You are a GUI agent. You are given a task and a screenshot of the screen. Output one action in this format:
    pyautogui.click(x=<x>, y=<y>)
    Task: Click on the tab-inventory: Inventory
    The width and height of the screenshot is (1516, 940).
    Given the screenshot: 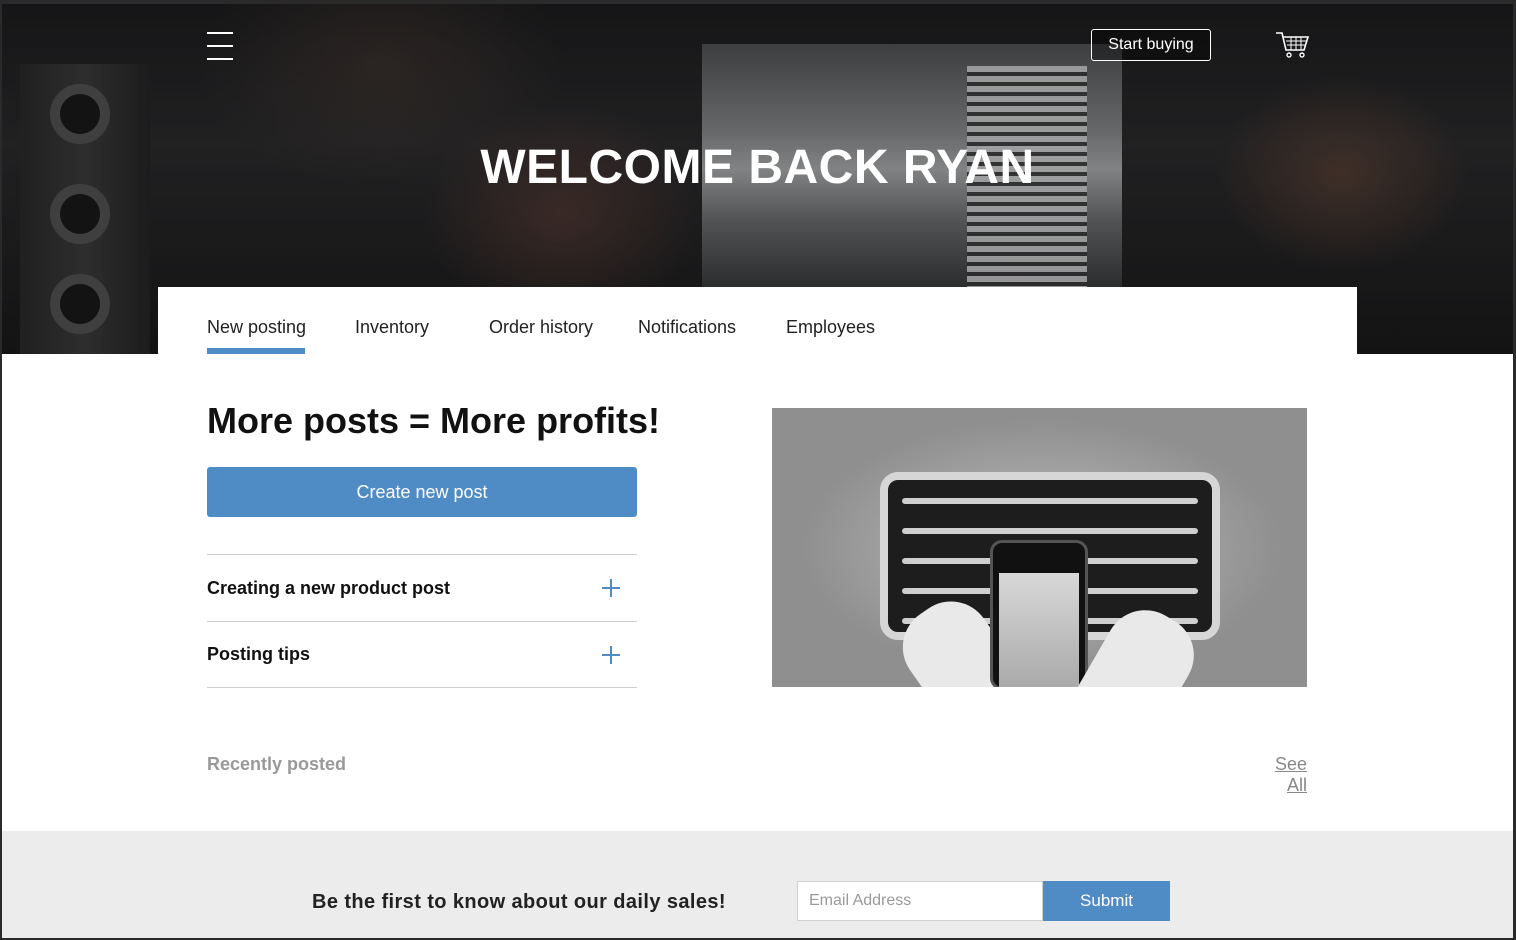 What is the action you would take?
    pyautogui.click(x=392, y=327)
    